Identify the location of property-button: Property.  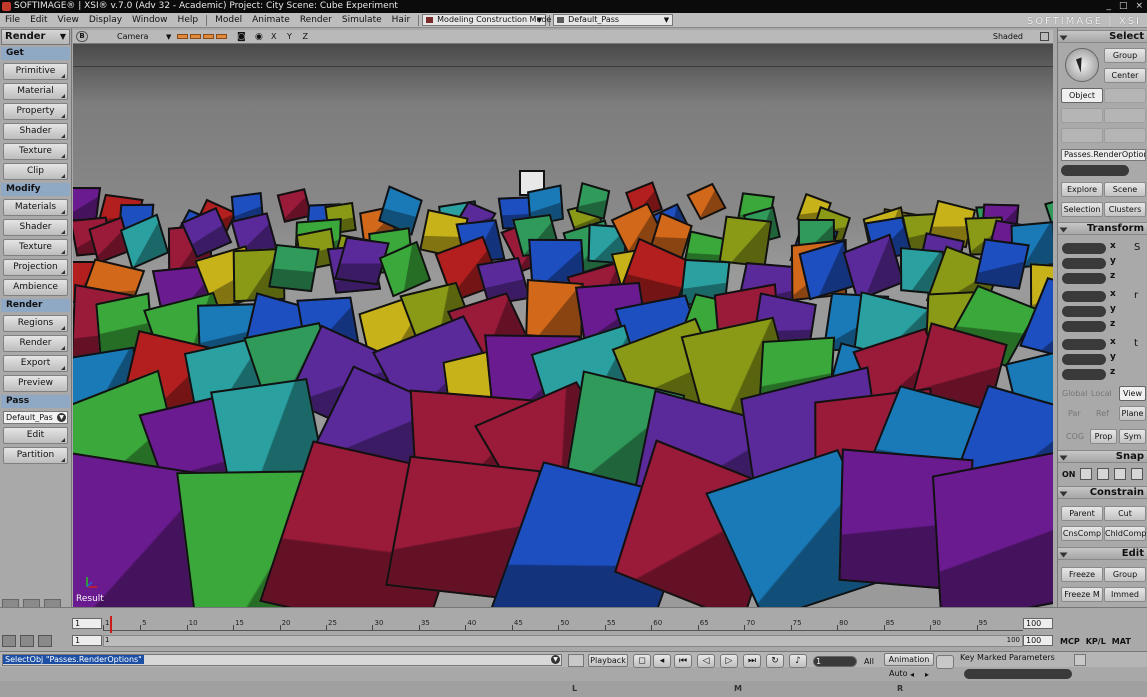
(35, 111).